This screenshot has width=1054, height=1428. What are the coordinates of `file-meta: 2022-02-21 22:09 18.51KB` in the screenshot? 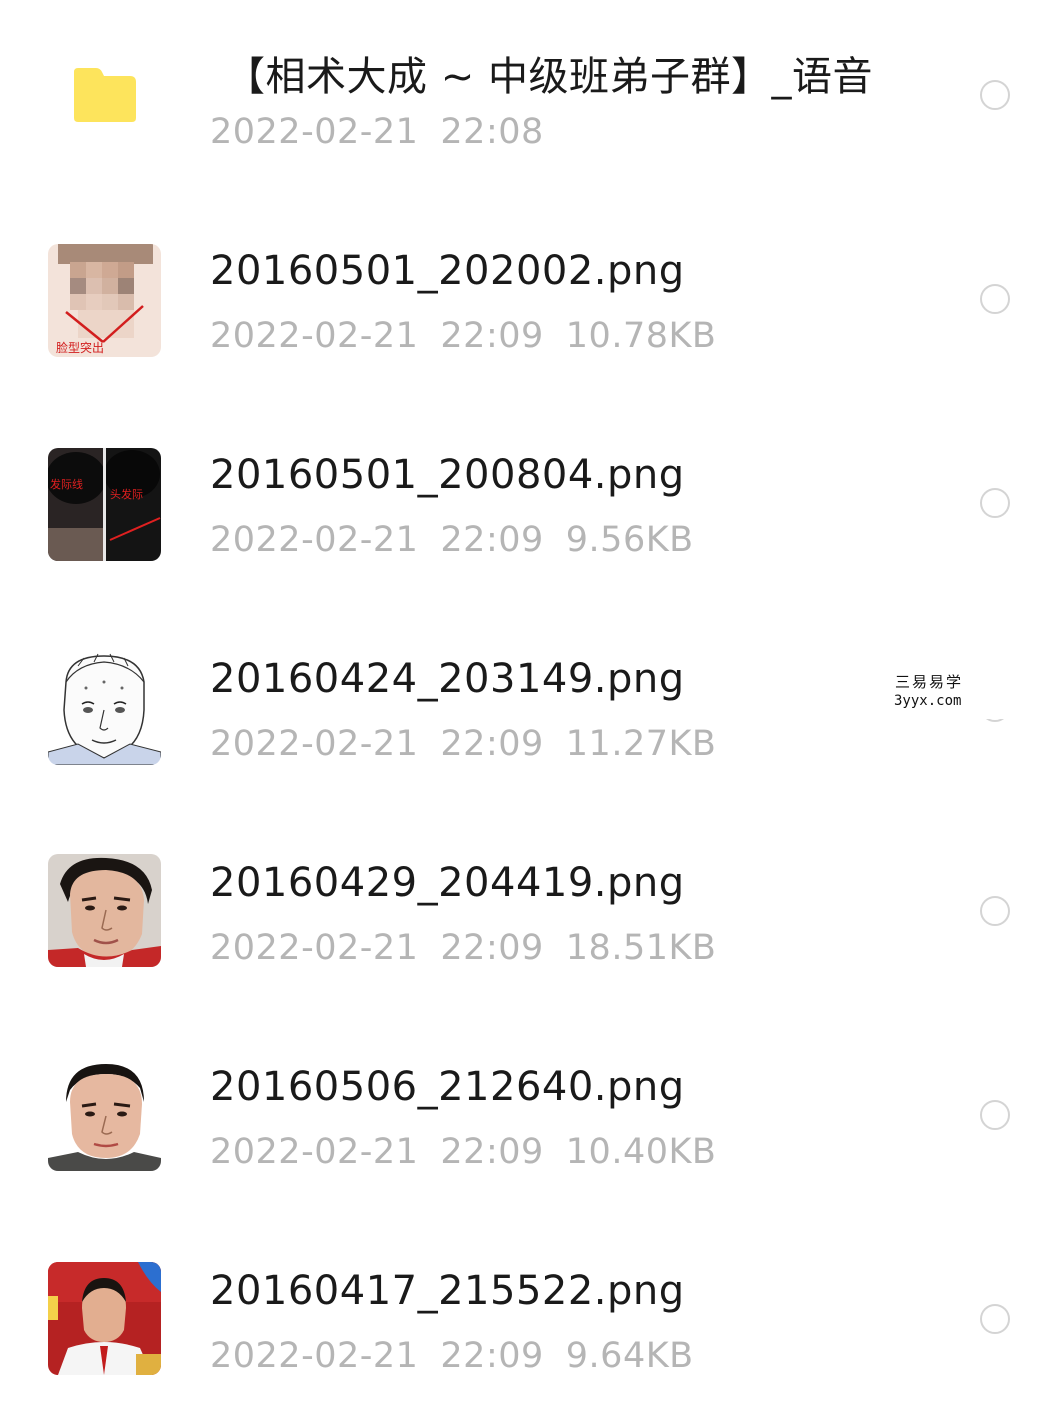 It's located at (474, 948).